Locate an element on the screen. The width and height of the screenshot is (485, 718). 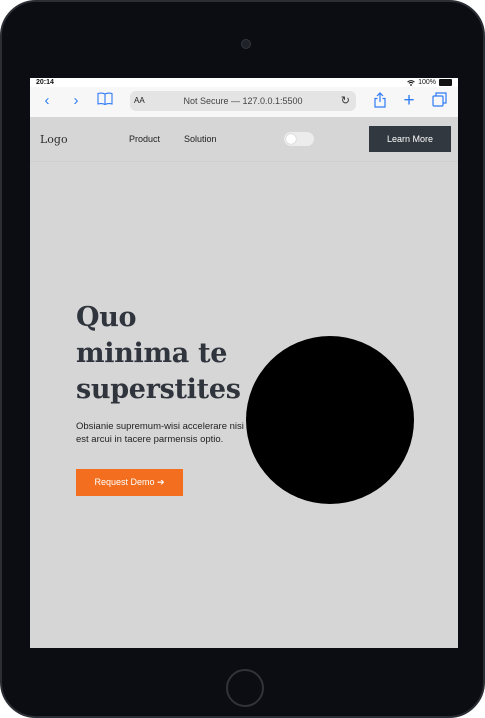
forward-icon: › is located at coordinates (76, 101).